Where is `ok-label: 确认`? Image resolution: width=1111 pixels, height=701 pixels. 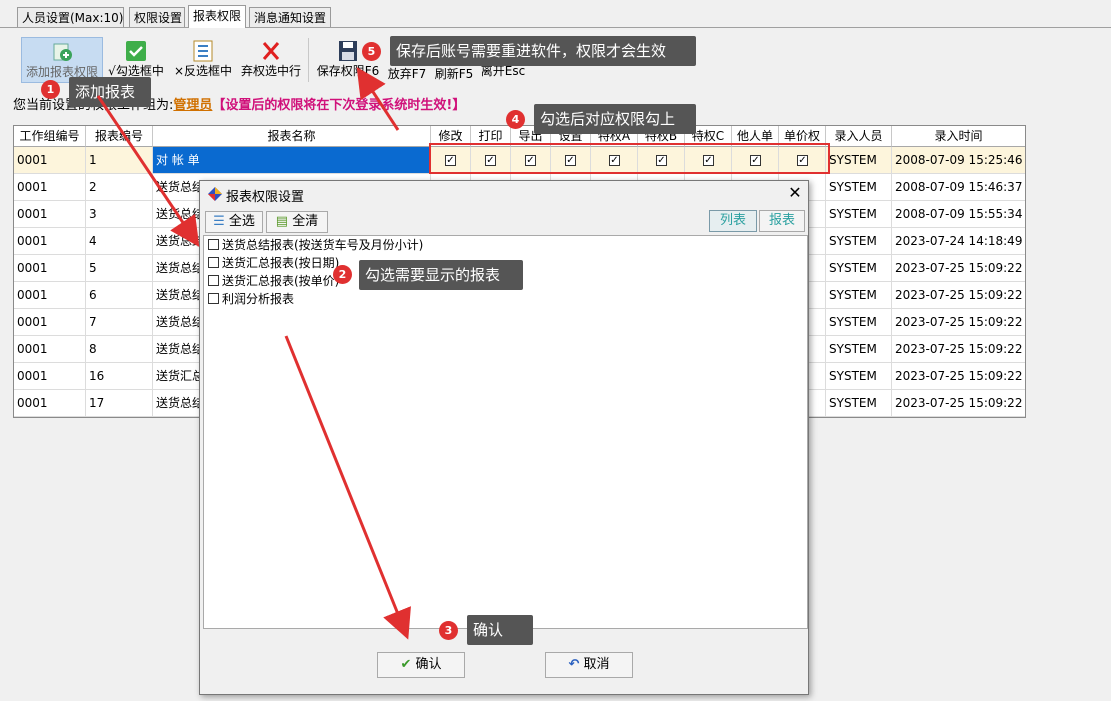
ok-label: 确认 is located at coordinates (428, 664).